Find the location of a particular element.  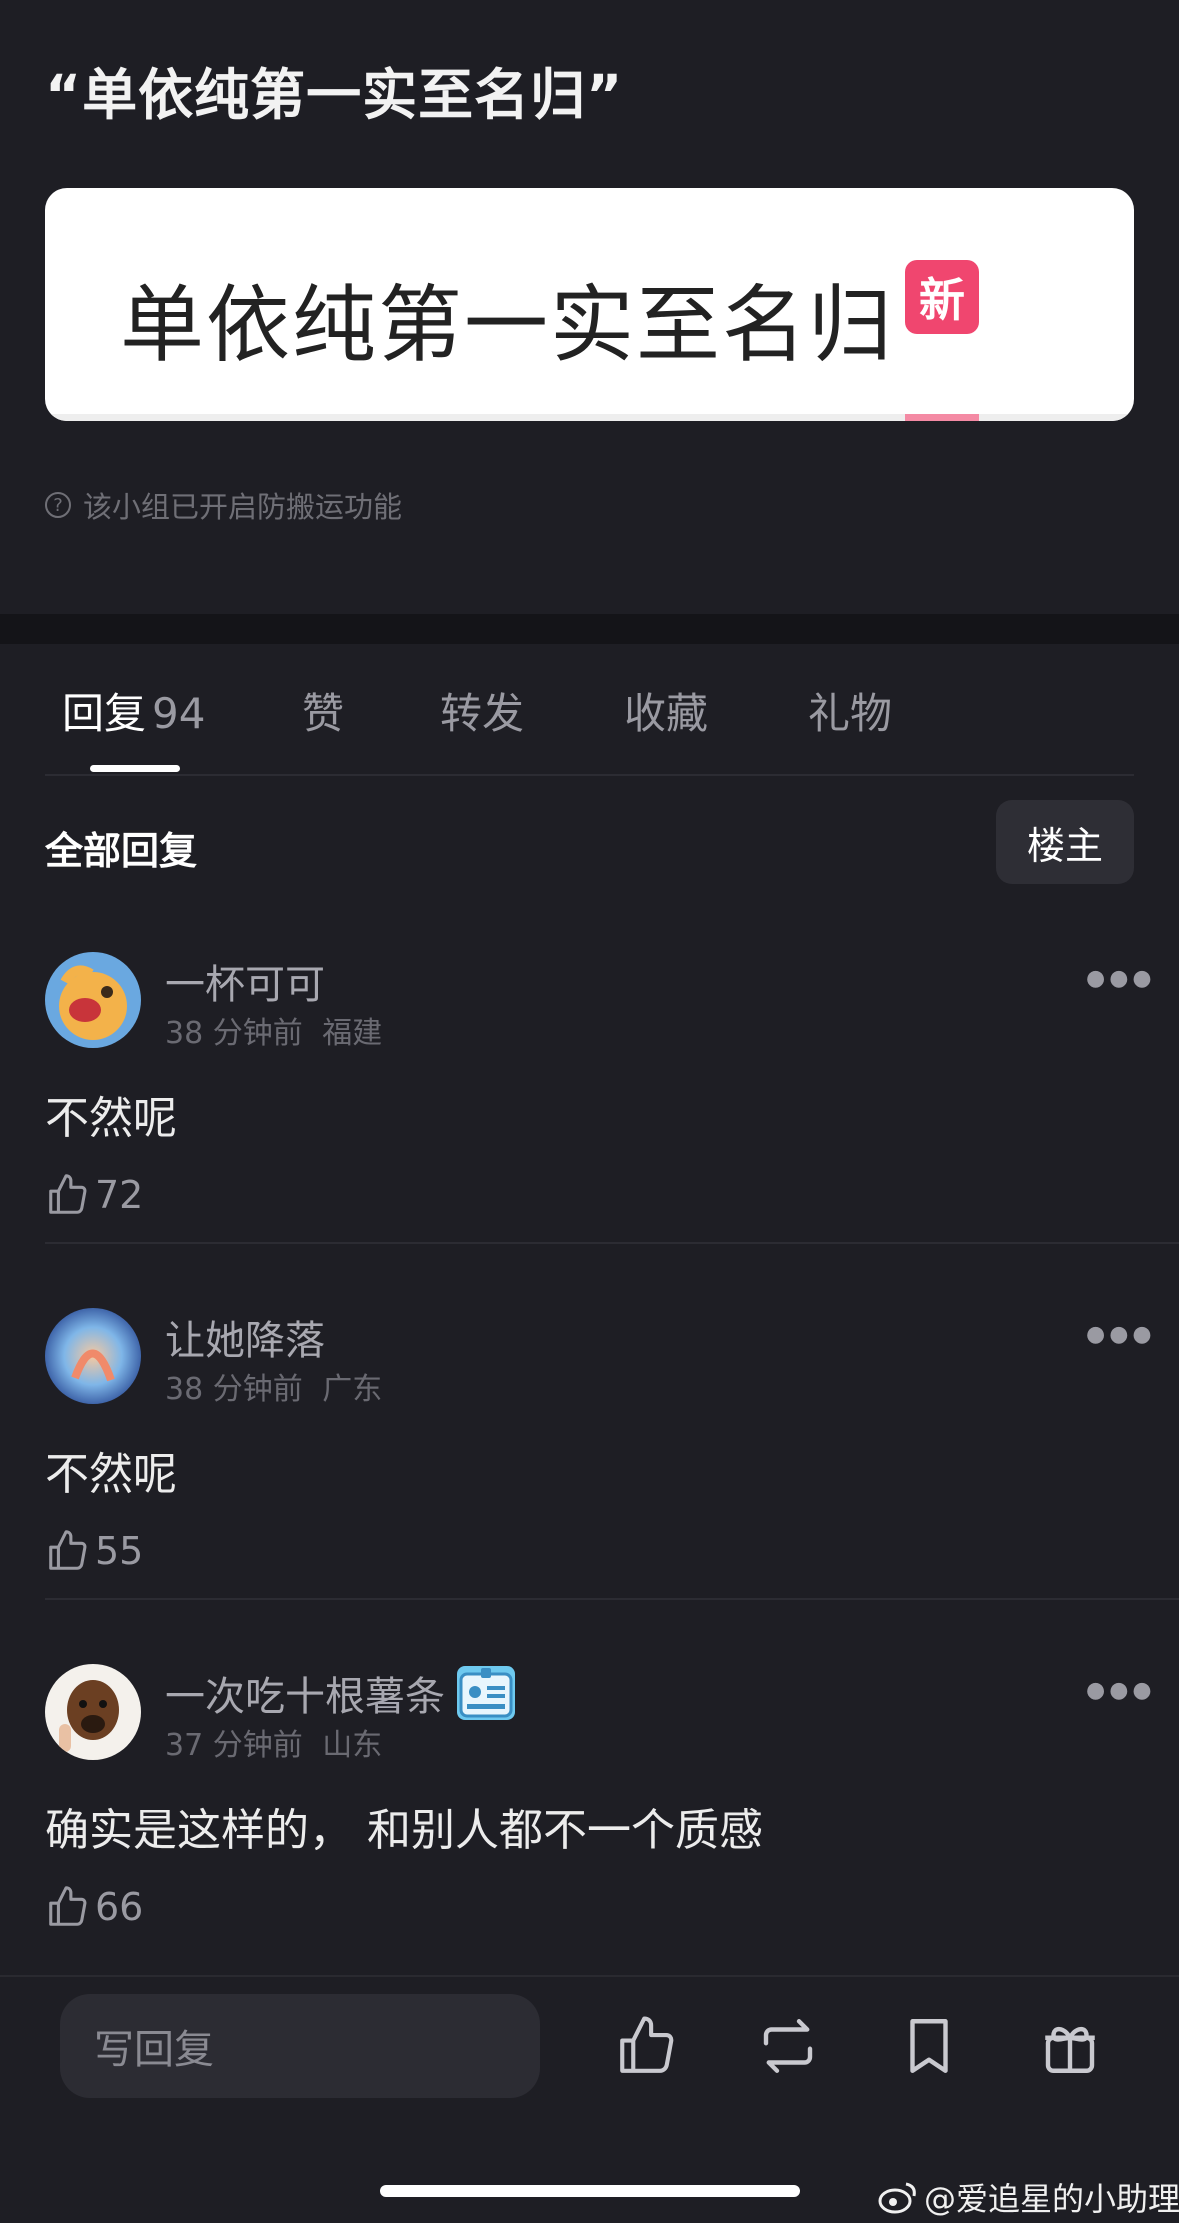

like-button: 72 is located at coordinates (94, 1195).